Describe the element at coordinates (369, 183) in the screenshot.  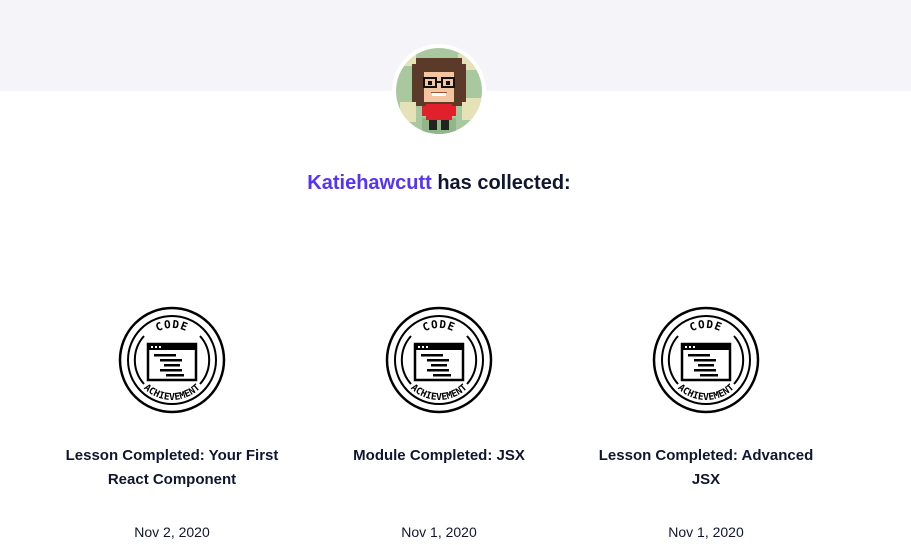
I see `username-link: Katiehawcutt` at that location.